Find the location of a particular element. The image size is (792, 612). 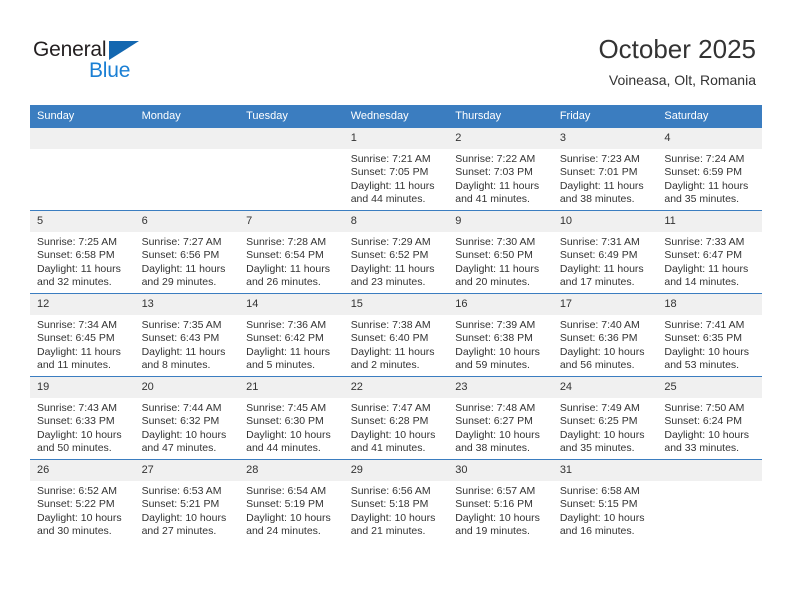

sunset-text: Sunset: 7:03 PM is located at coordinates (494, 172).